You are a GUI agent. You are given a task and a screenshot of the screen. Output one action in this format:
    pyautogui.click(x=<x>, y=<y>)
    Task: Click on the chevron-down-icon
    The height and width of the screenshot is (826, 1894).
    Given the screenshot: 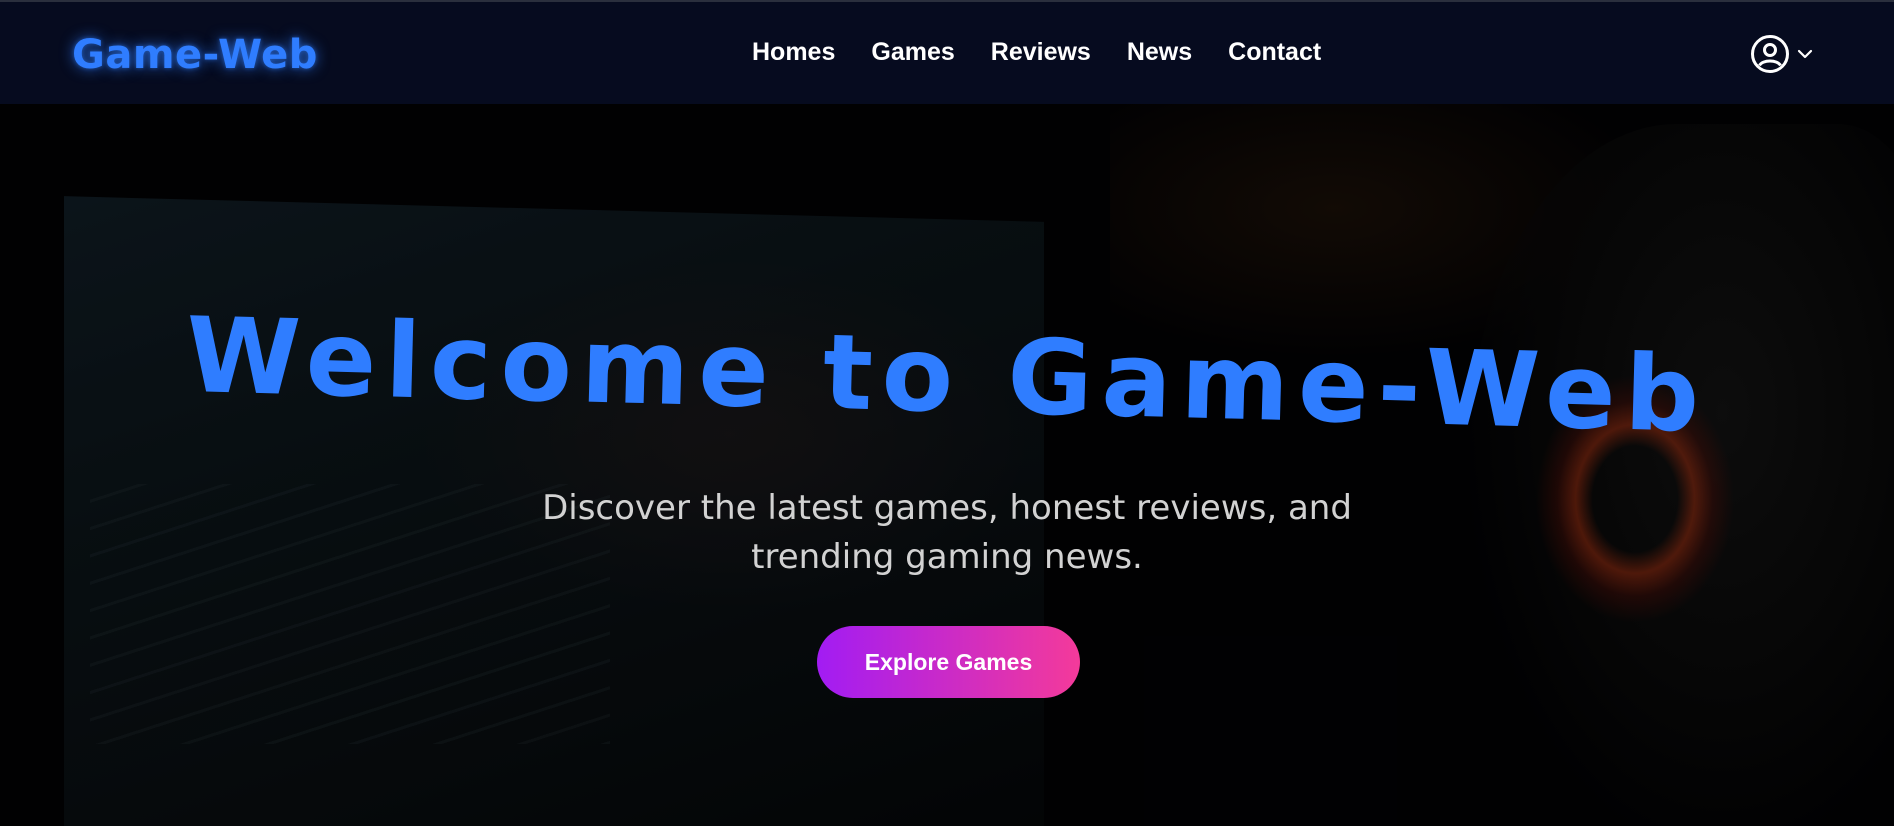 What is the action you would take?
    pyautogui.click(x=1805, y=54)
    